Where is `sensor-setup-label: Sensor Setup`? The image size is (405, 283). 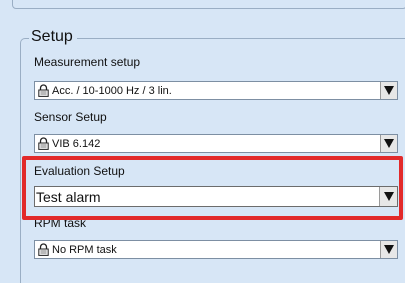
sensor-setup-label: Sensor Setup is located at coordinates (70, 117).